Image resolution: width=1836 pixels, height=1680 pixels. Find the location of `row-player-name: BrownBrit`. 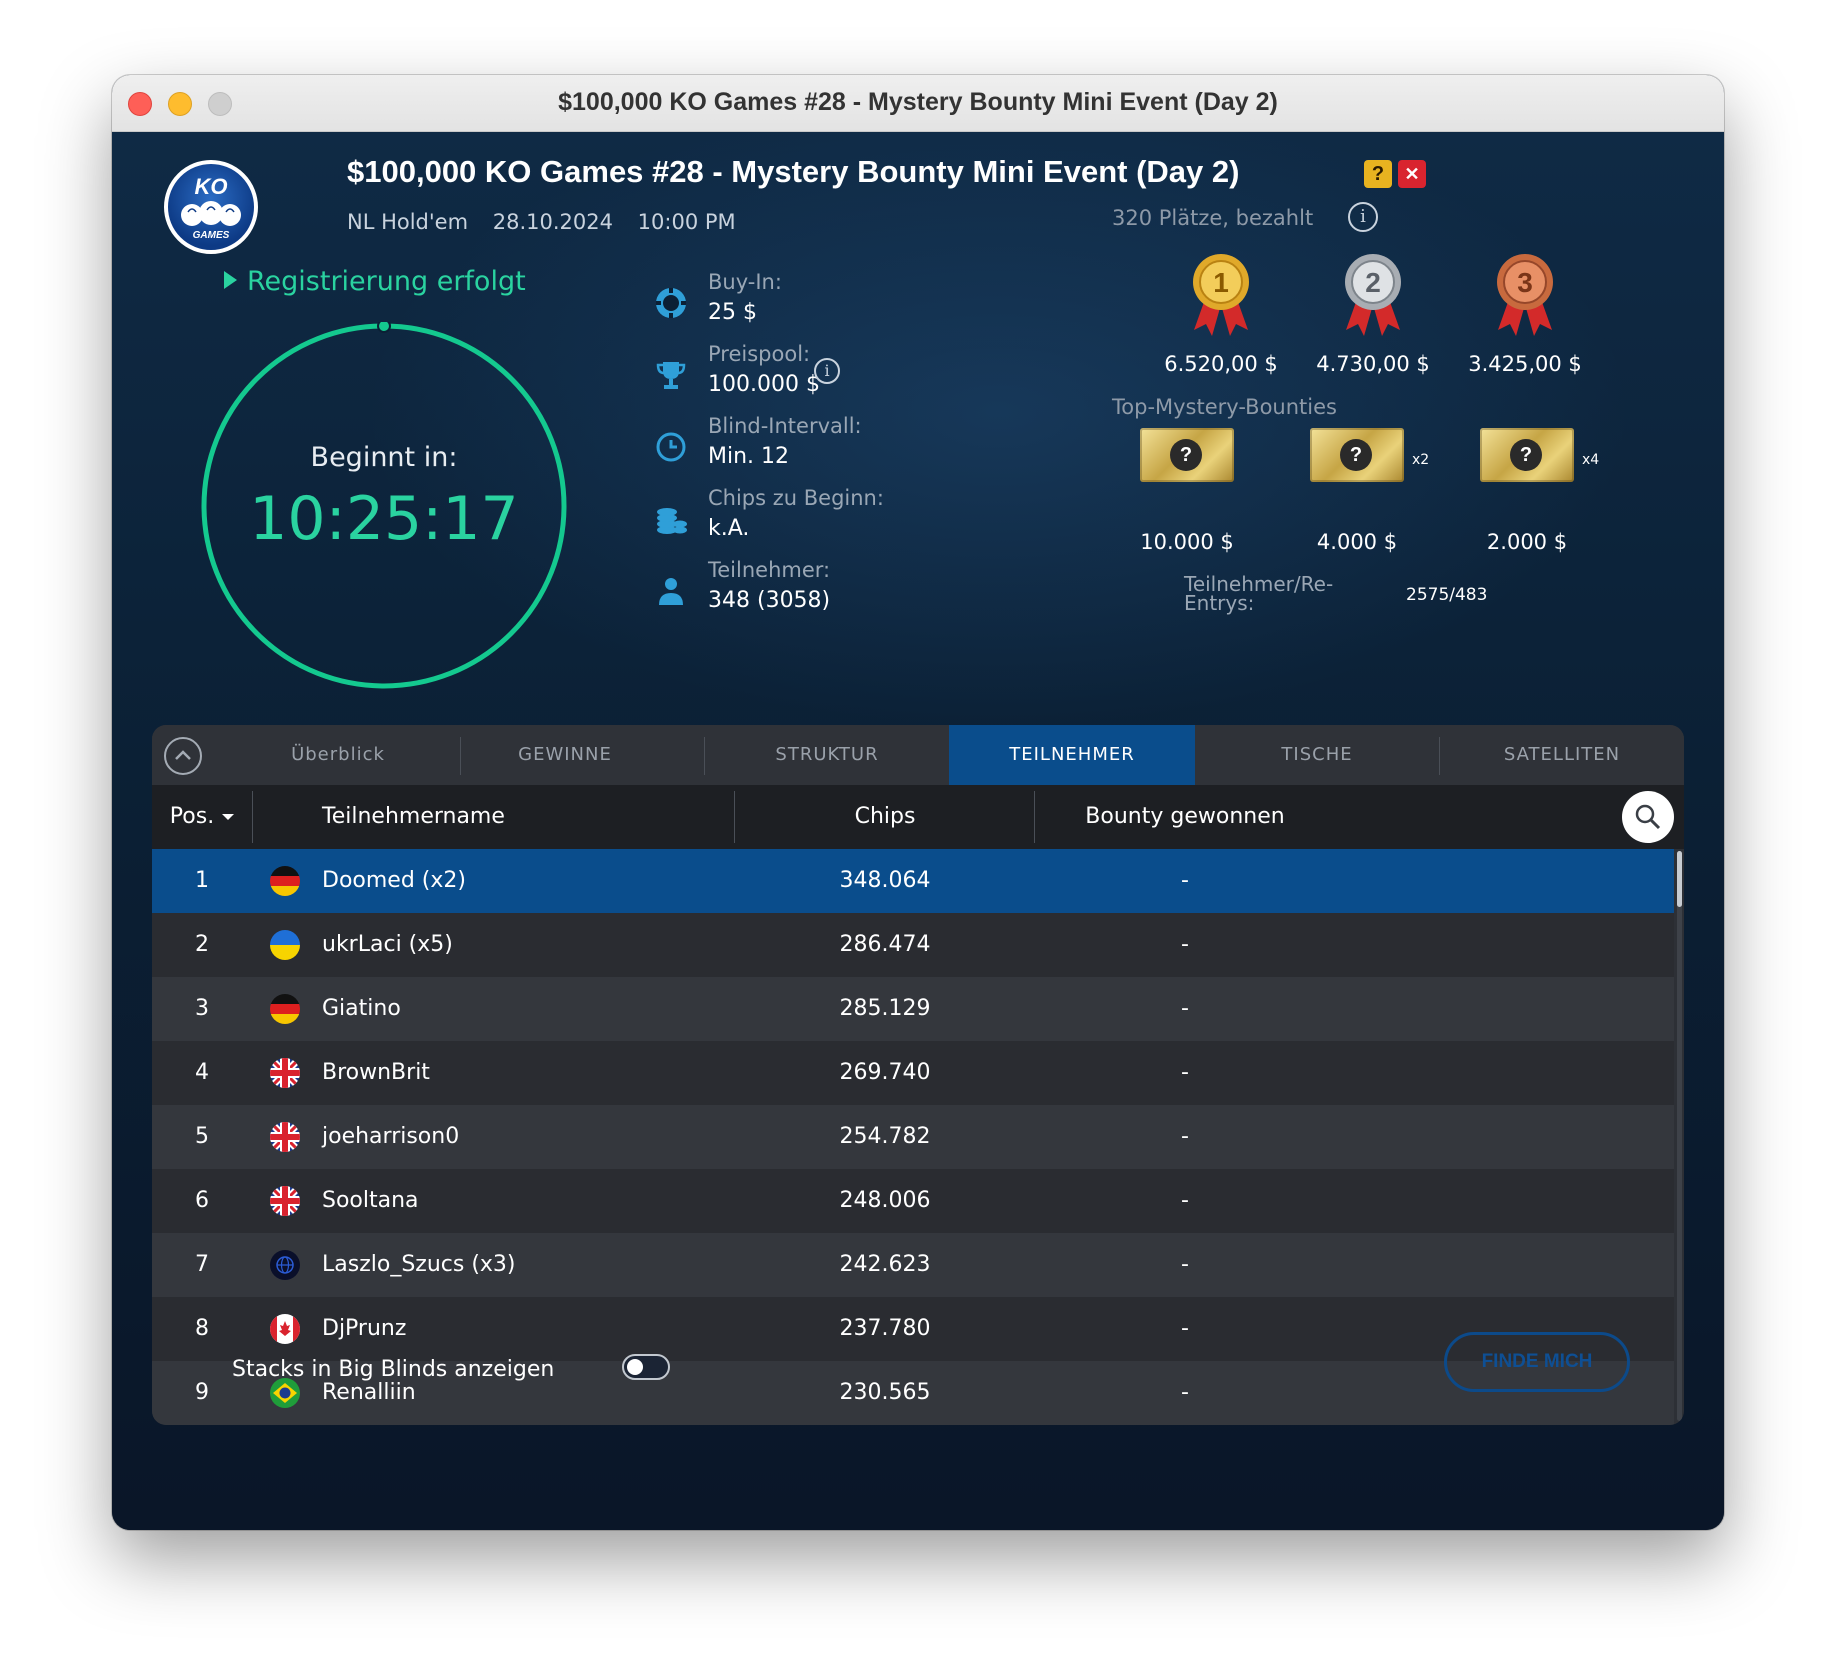

row-player-name: BrownBrit is located at coordinates (376, 1072).